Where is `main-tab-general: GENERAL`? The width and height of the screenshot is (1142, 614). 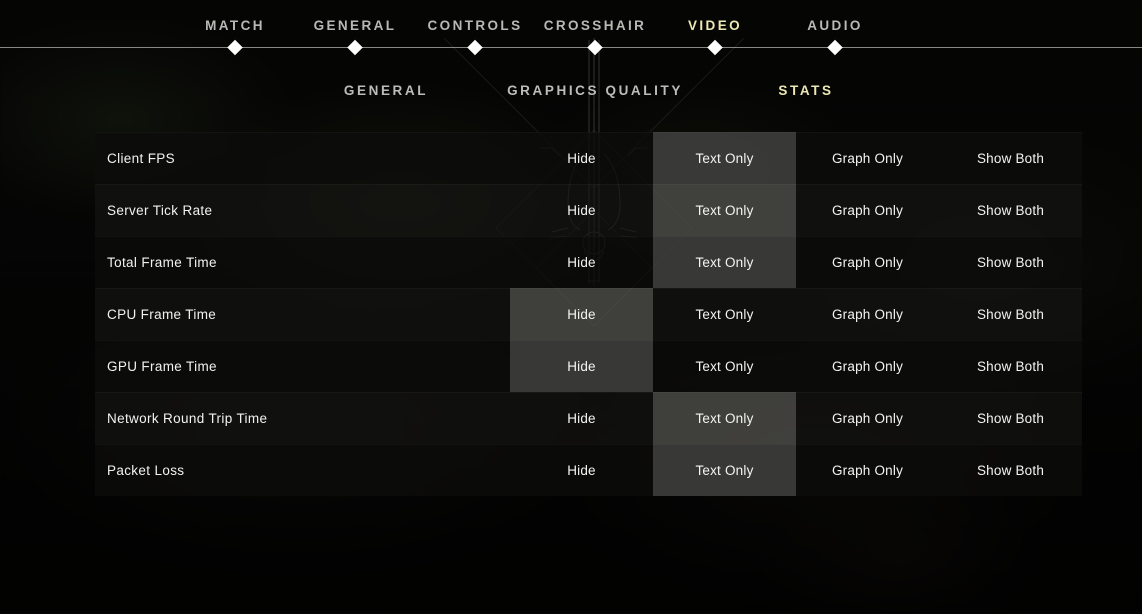
main-tab-general: GENERAL is located at coordinates (355, 25).